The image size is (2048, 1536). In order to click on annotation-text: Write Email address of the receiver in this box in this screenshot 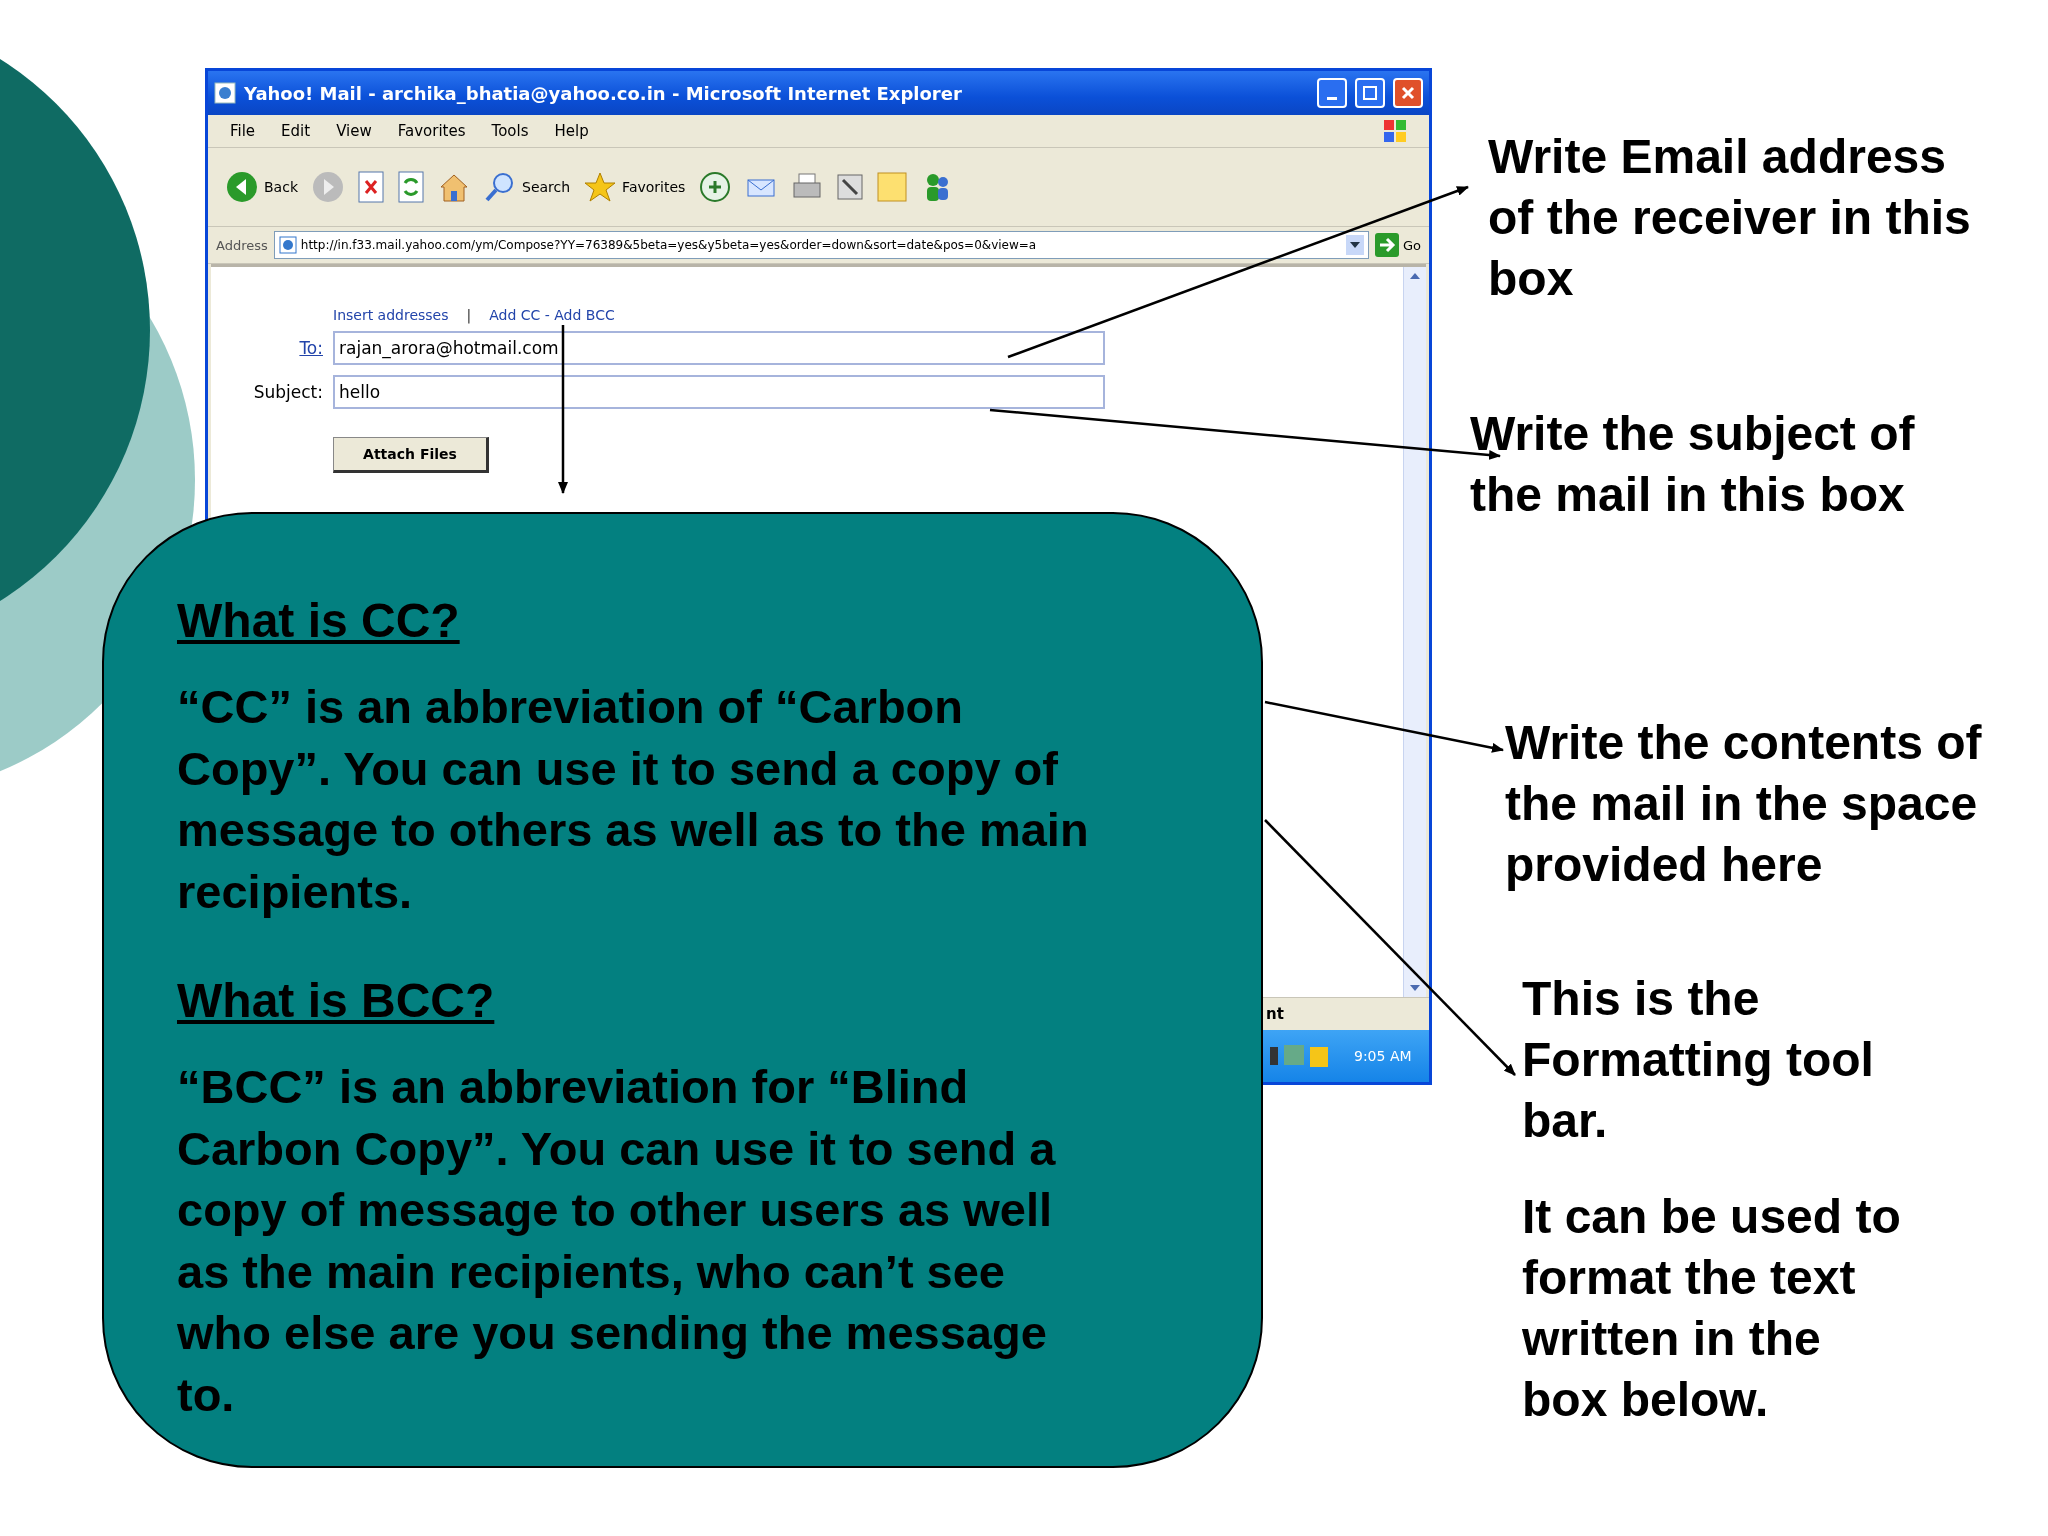, I will do `click(1729, 218)`.